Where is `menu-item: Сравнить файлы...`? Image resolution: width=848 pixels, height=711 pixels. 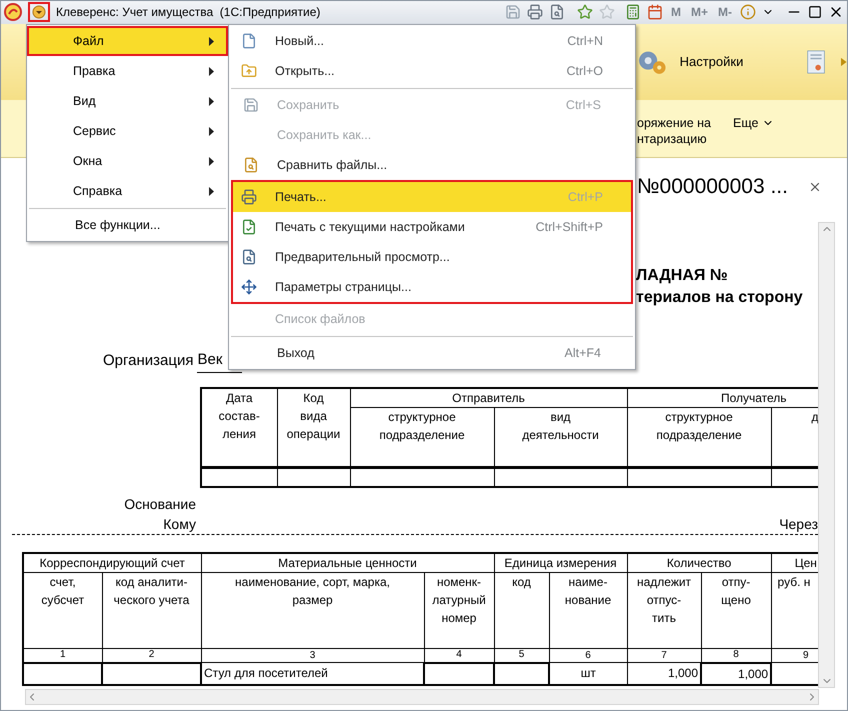 menu-item: Сравнить файлы... is located at coordinates (432, 165).